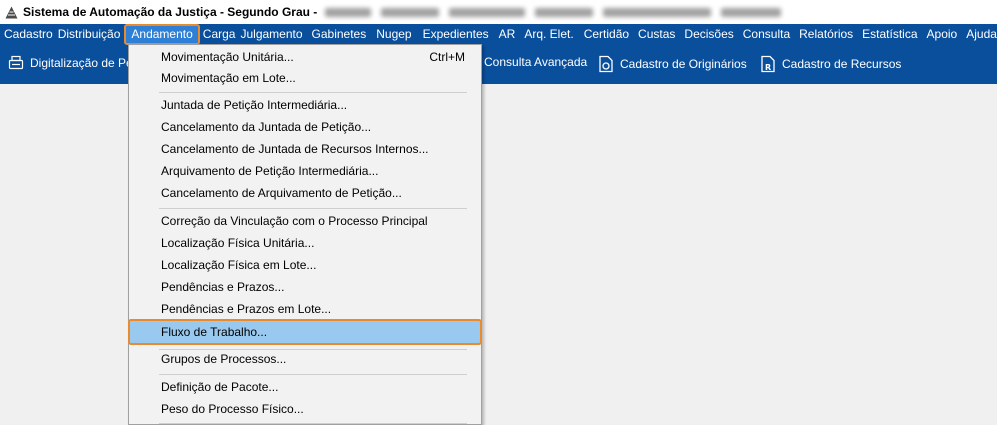 The width and height of the screenshot is (997, 425). I want to click on menu-decisoes: Decisões, so click(709, 34).